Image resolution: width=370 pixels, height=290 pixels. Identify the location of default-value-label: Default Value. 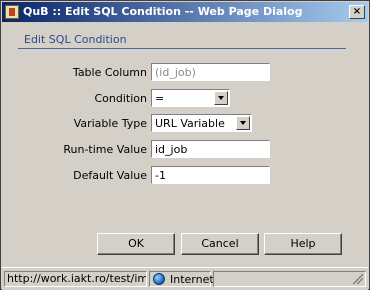
(110, 175).